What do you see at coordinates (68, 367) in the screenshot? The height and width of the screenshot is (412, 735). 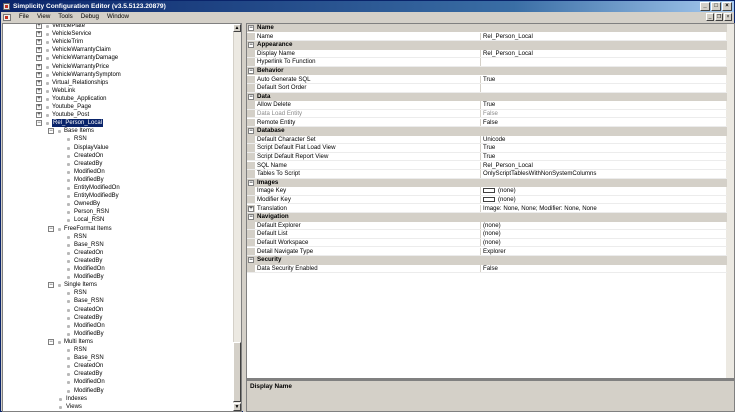 I see `node-icon` at bounding box center [68, 367].